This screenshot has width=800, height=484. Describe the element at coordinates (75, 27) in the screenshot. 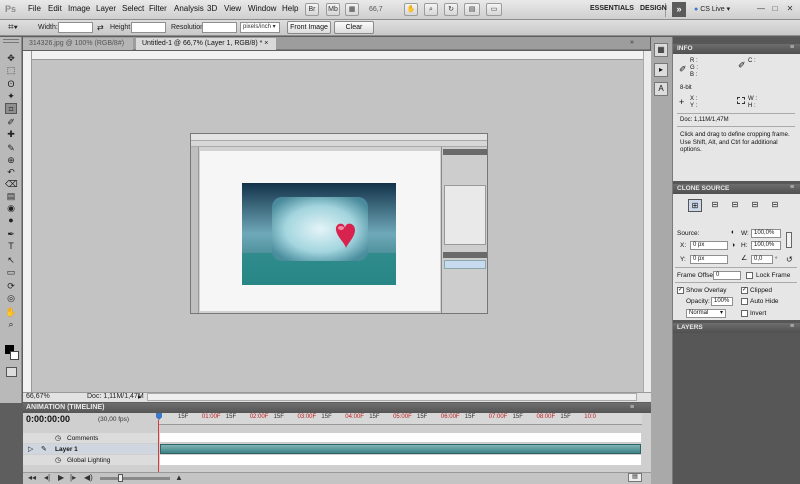

I see `width-input` at that location.